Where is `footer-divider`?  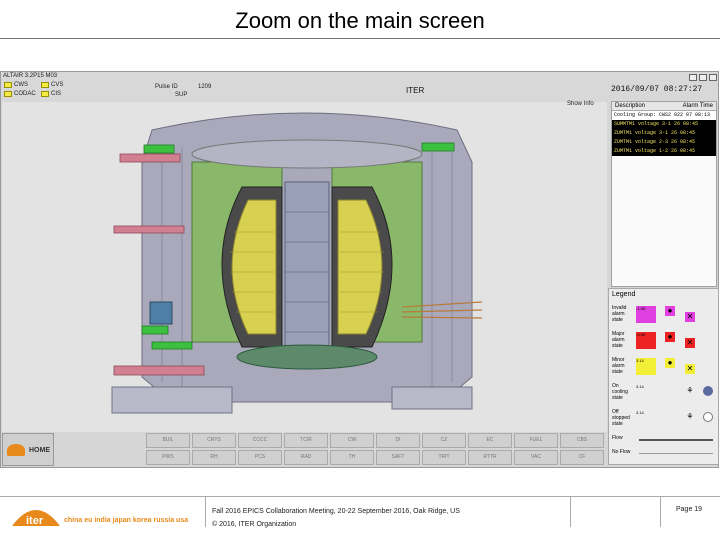
footer-divider is located at coordinates (360, 496).